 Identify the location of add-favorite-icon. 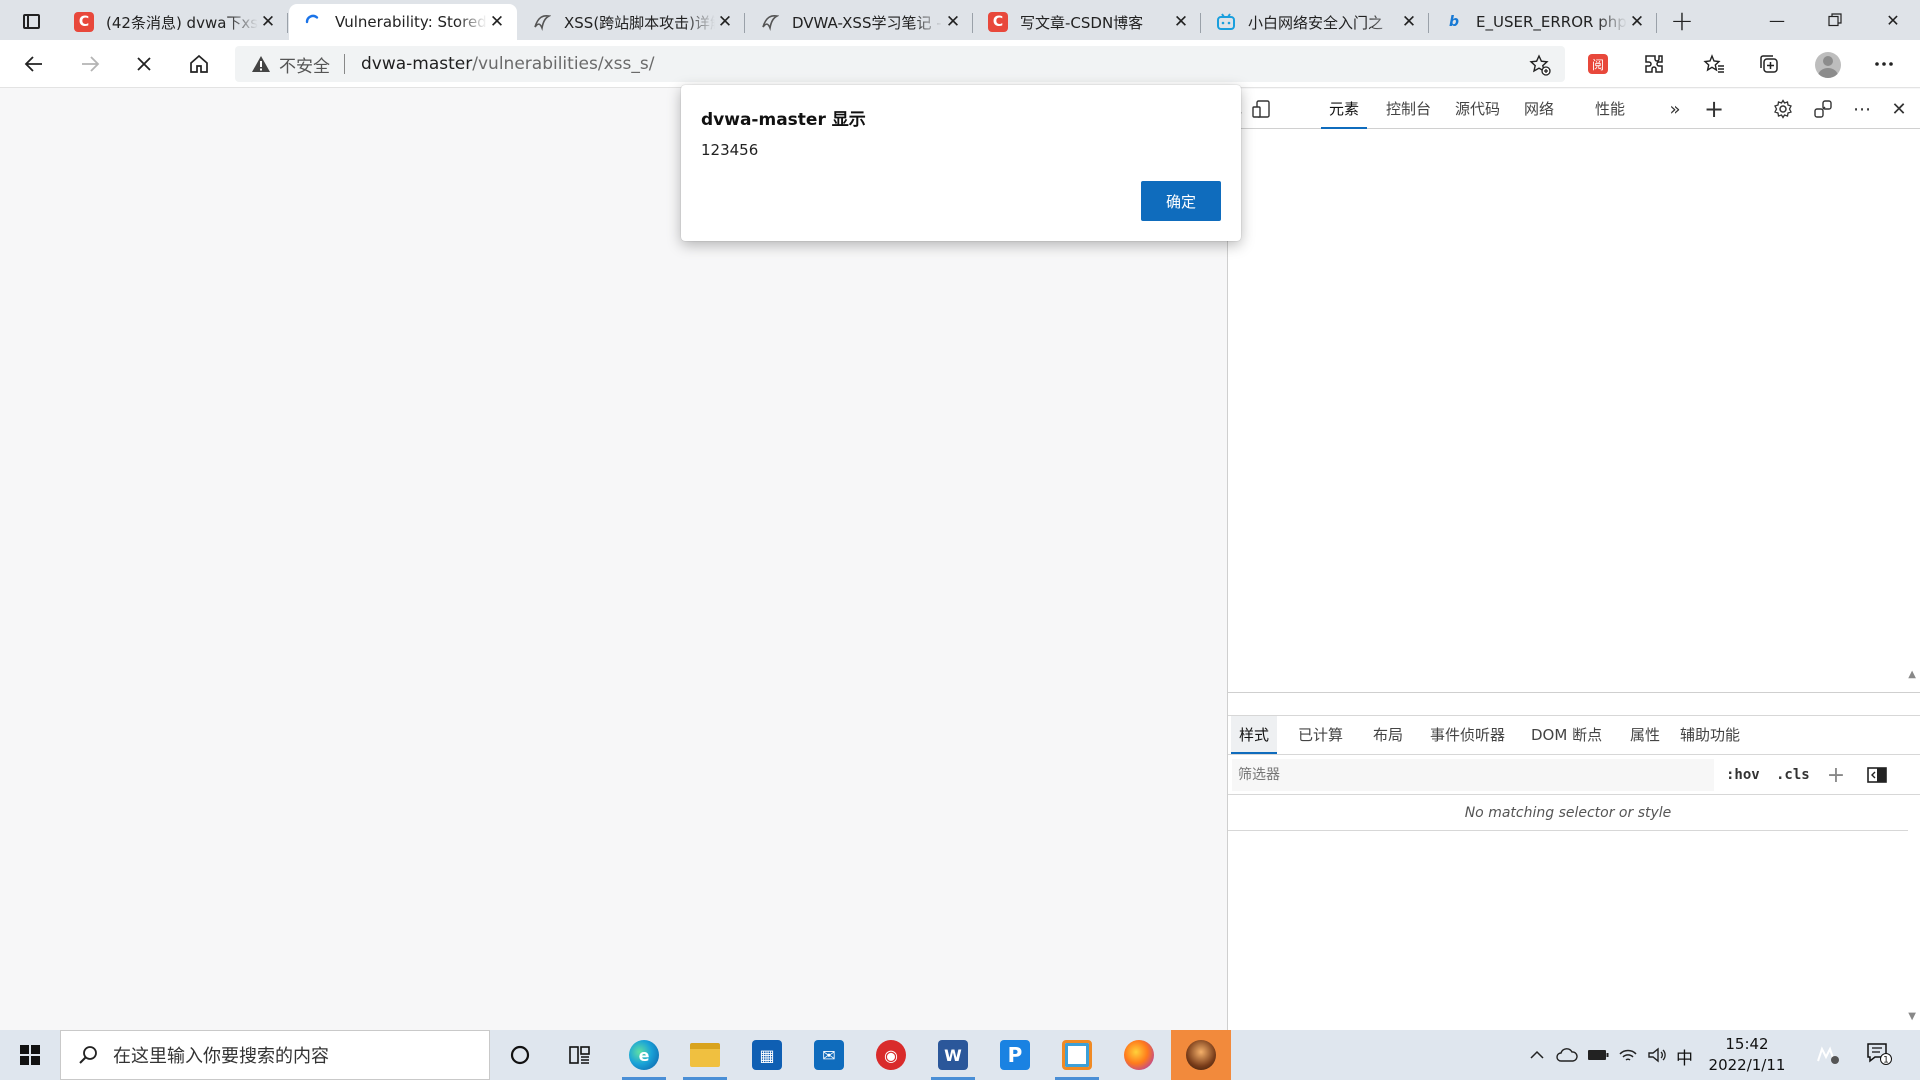
(1540, 65).